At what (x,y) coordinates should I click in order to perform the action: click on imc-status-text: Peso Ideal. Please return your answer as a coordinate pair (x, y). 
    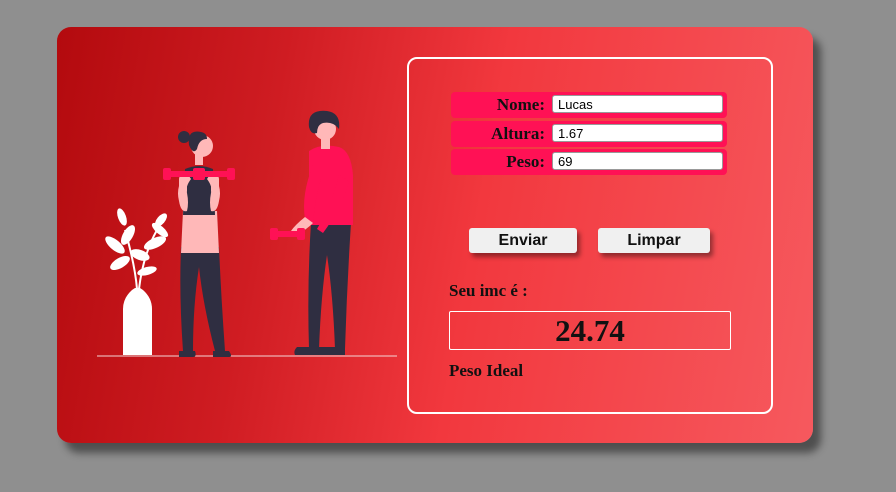
    Looking at the image, I should click on (486, 370).